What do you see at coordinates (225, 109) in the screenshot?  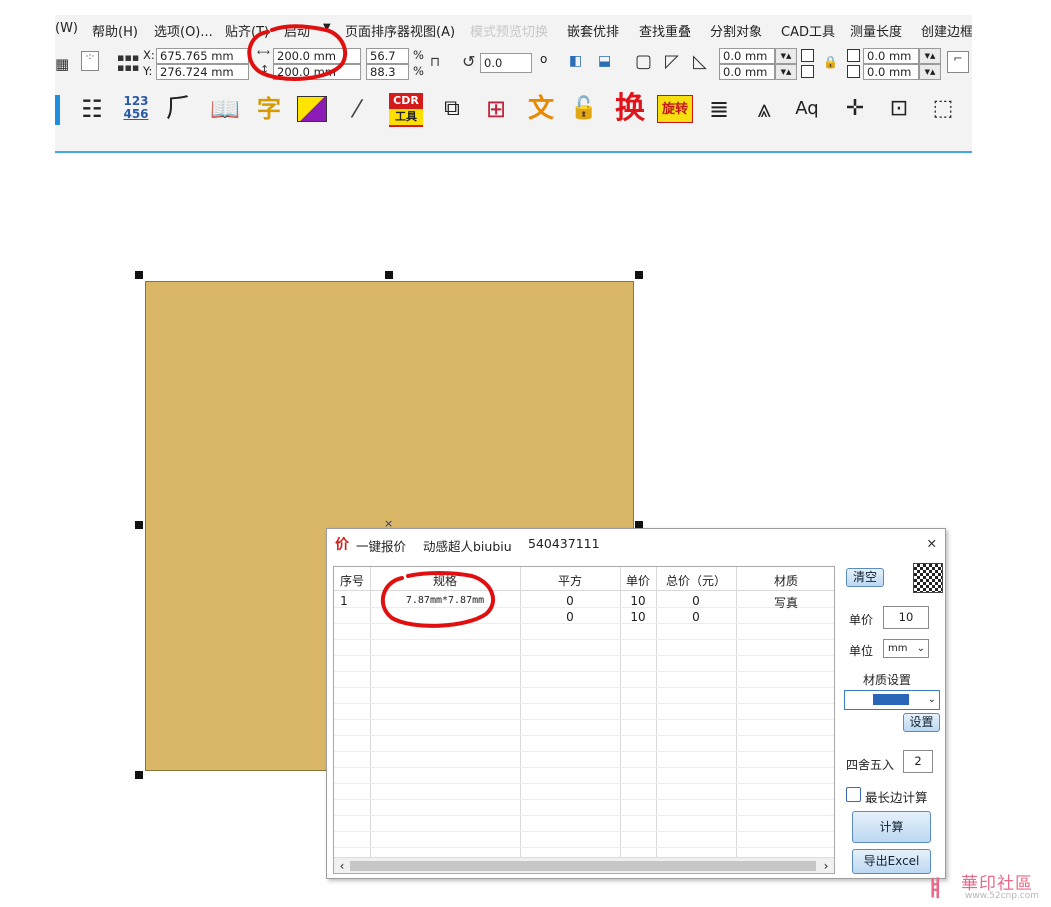 I see `book-icon: 📖` at bounding box center [225, 109].